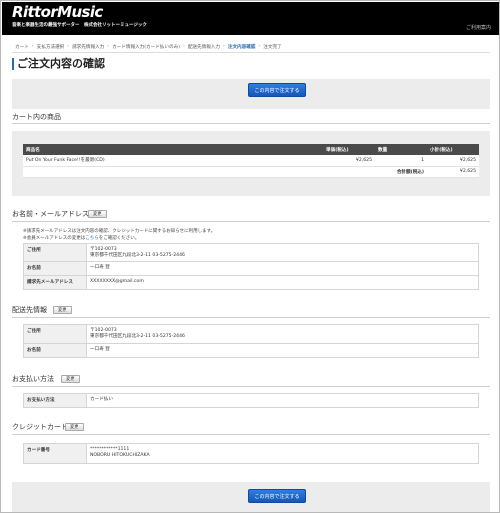 The width and height of the screenshot is (500, 513). What do you see at coordinates (22, 47) in the screenshot?
I see `breadcrumb-step: カート` at bounding box center [22, 47].